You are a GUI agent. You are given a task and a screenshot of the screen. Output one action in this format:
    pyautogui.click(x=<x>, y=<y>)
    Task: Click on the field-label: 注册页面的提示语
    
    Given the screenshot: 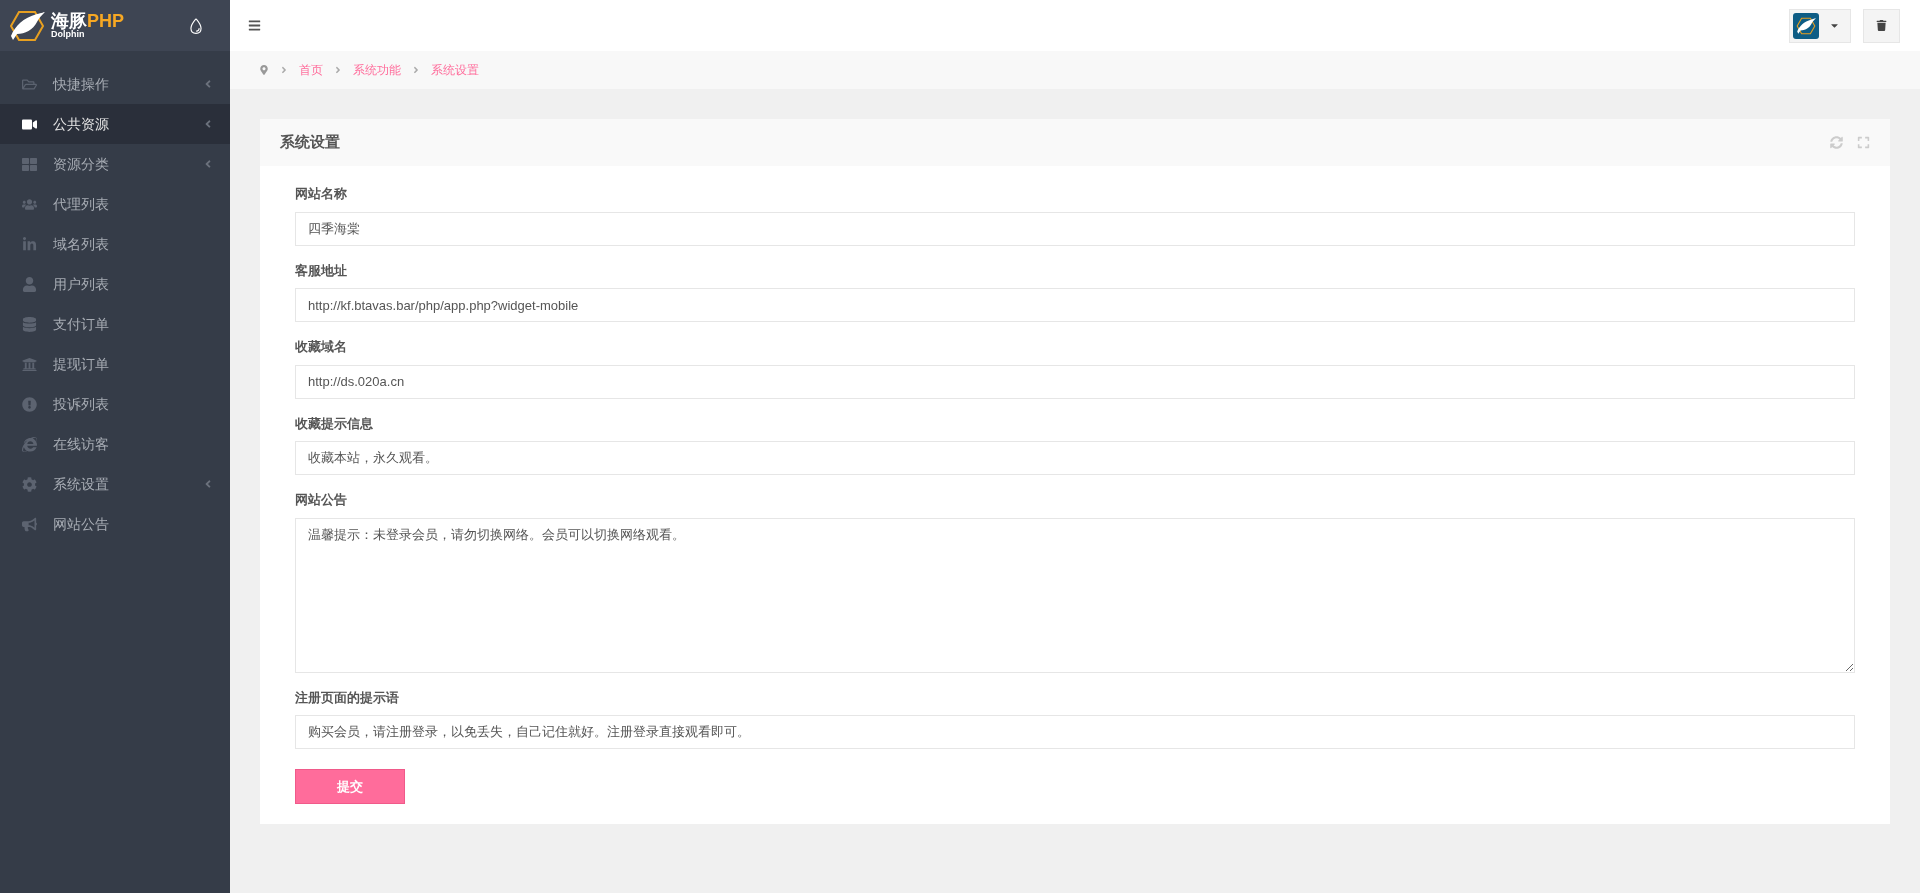 What is the action you would take?
    pyautogui.click(x=347, y=697)
    